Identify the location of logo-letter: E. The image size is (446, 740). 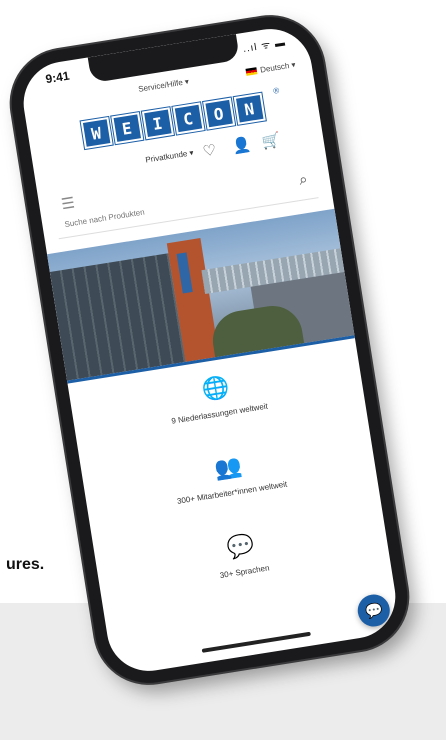
(126, 128).